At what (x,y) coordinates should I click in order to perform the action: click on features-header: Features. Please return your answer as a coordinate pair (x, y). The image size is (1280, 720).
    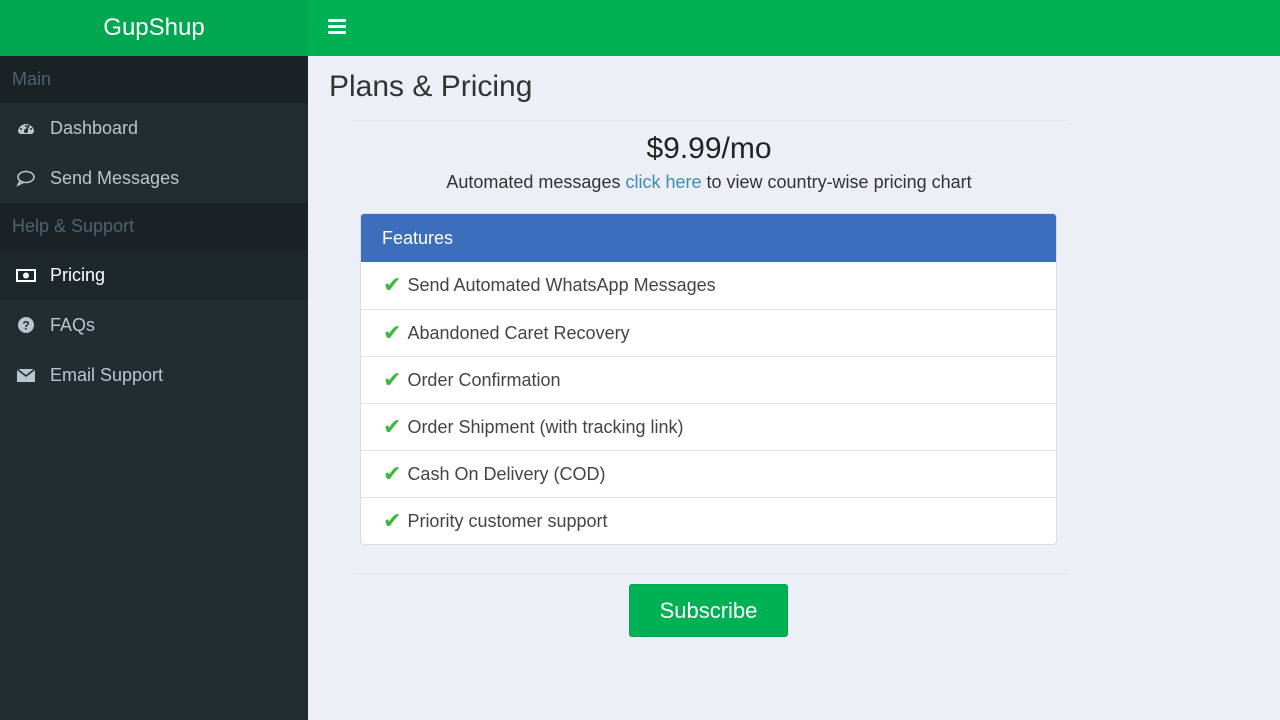
    Looking at the image, I should click on (708, 238).